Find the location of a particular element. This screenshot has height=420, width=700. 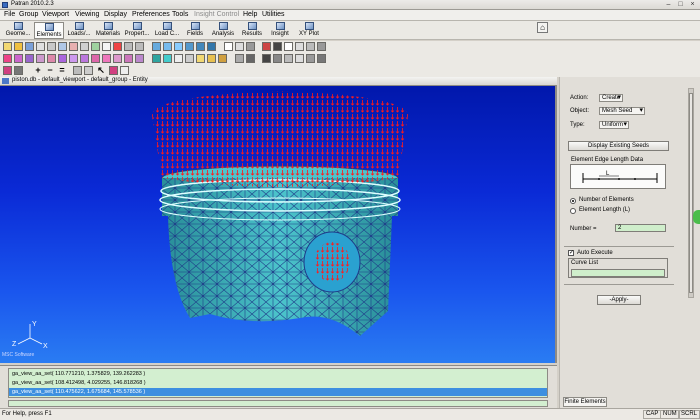

close-icon: × is located at coordinates (692, 5).